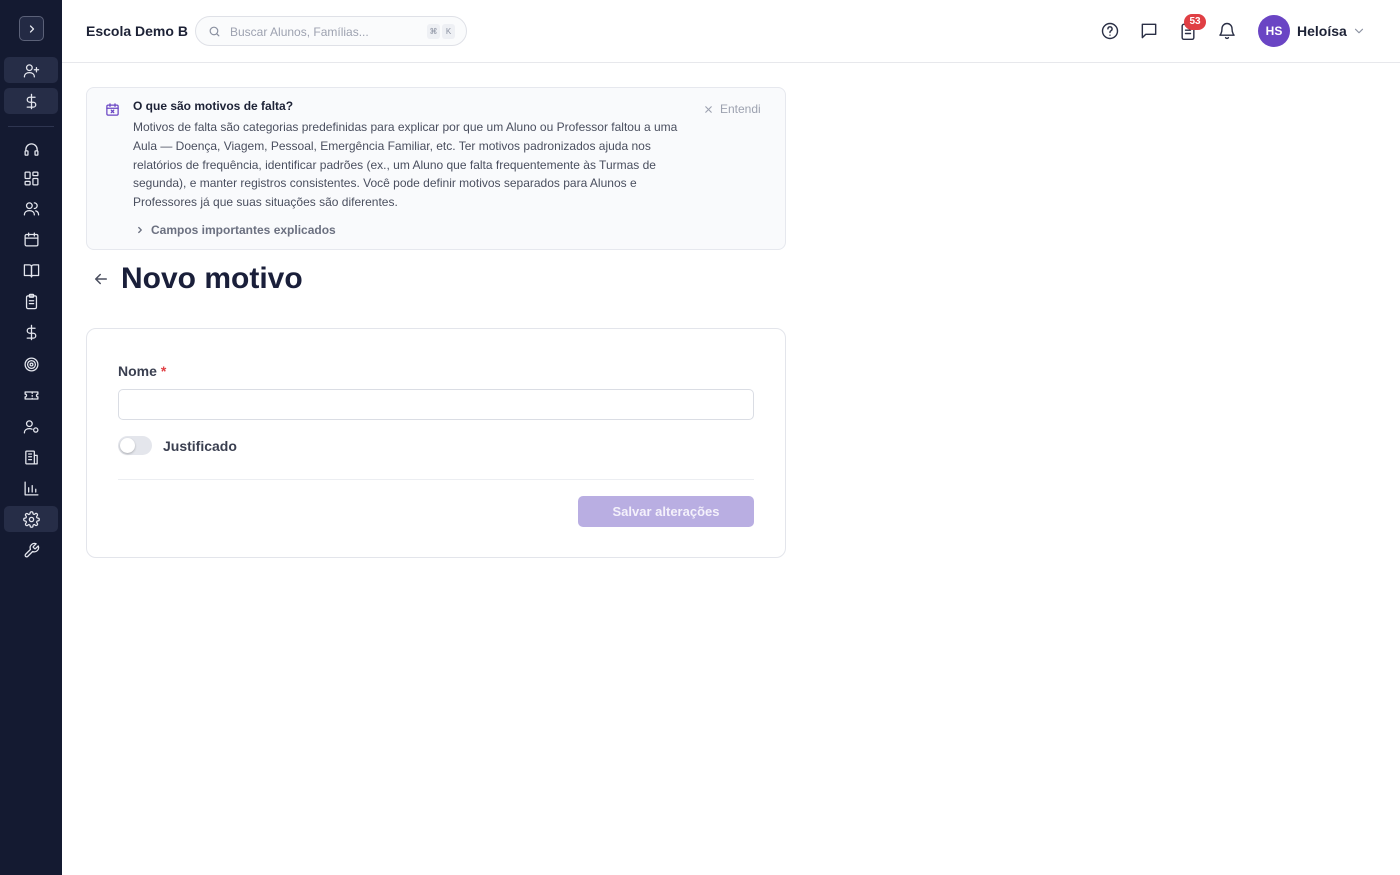  I want to click on justified-toggle, so click(135, 445).